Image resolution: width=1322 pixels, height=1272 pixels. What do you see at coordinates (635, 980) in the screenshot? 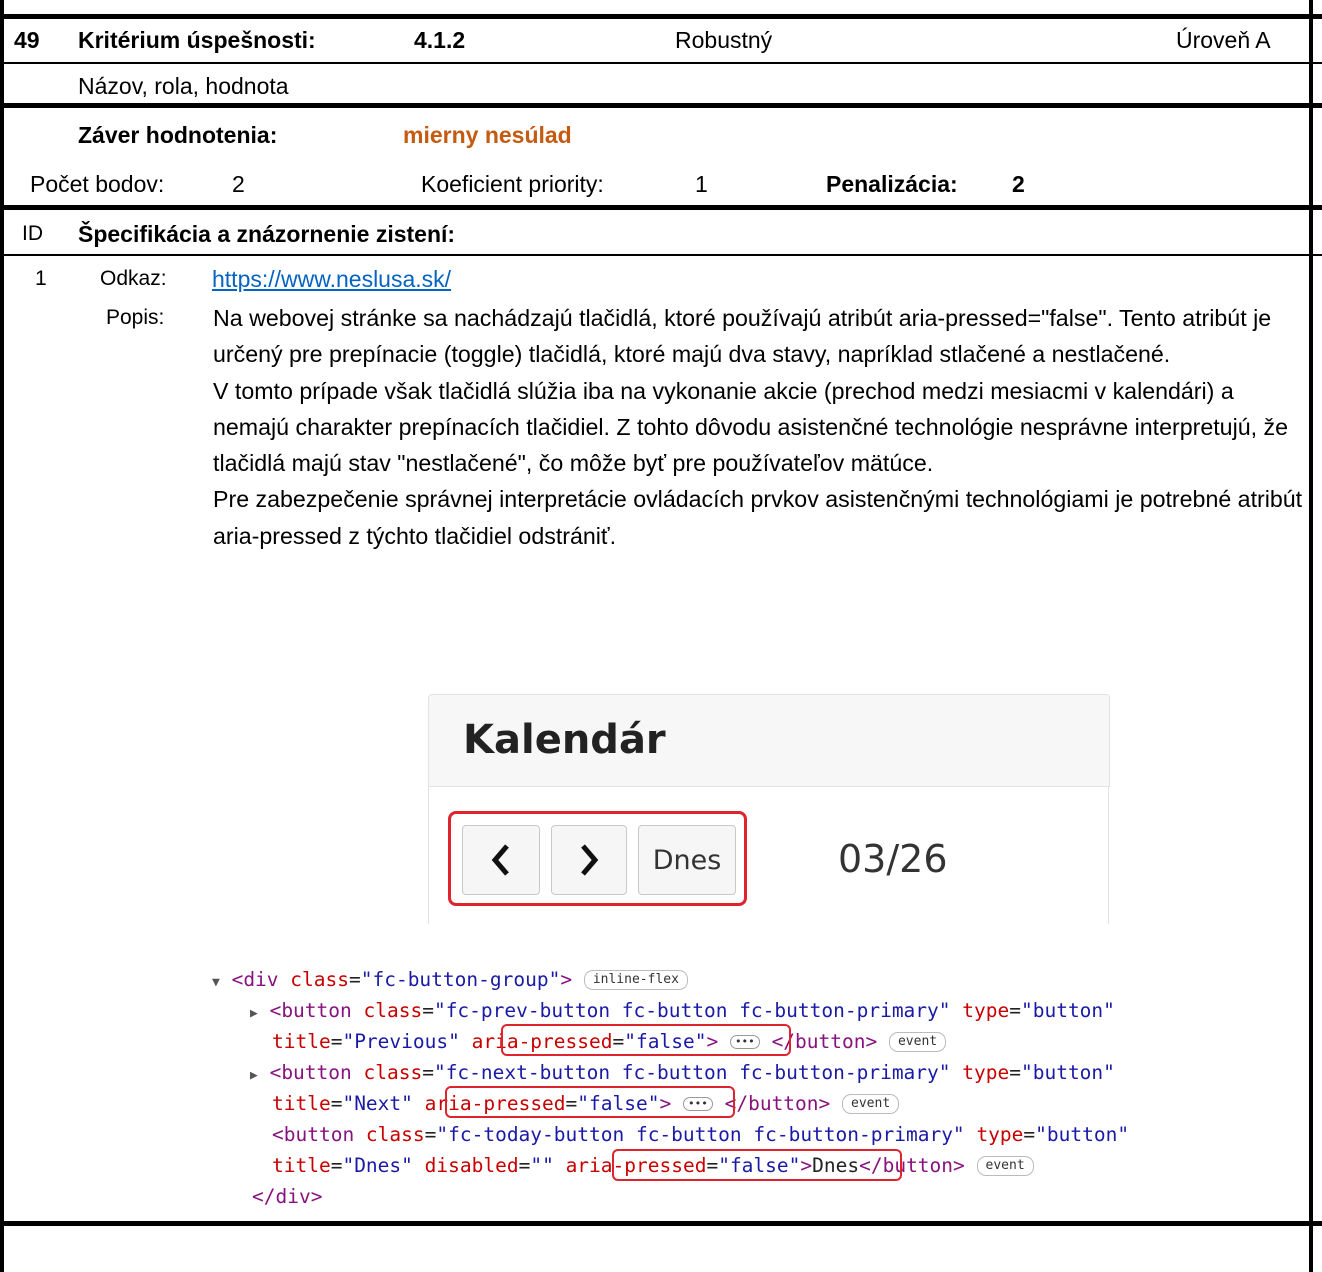
I see `display-badge: inline-flex` at bounding box center [635, 980].